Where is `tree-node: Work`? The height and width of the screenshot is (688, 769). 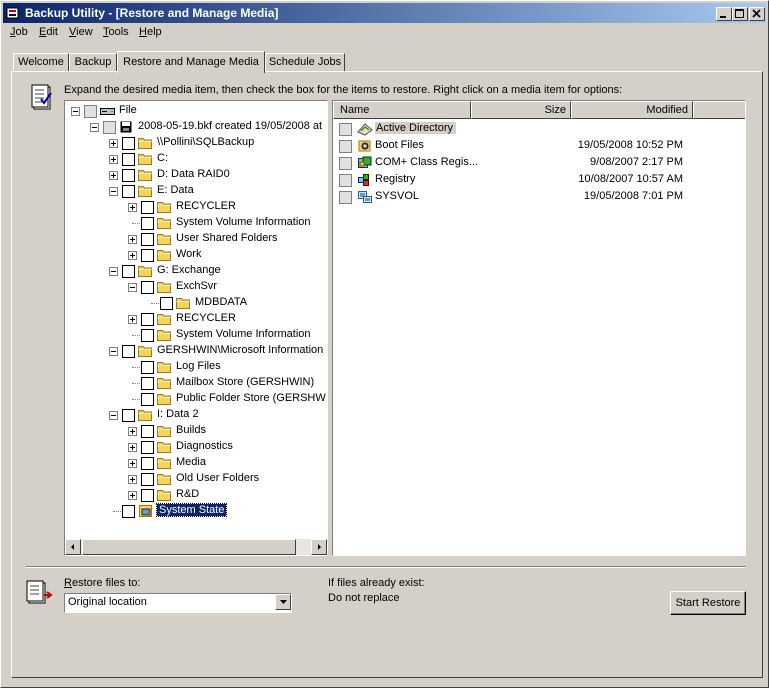
tree-node: Work is located at coordinates (196, 255).